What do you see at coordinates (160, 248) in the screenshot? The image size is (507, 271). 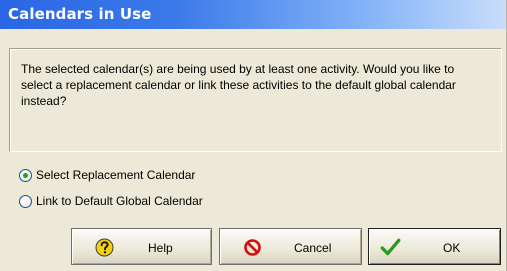 I see `help-button-label: Help` at bounding box center [160, 248].